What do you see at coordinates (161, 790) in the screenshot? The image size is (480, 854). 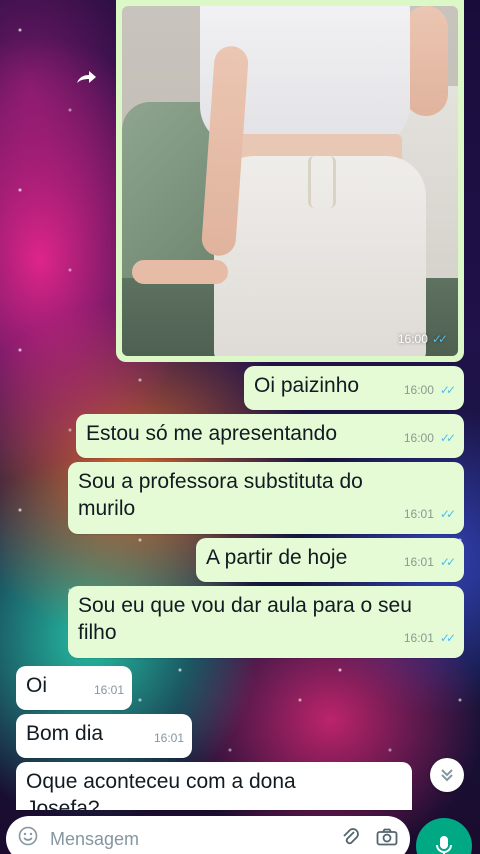 I see `message-text: Oque aconteceu com a dona Josefa?` at bounding box center [161, 790].